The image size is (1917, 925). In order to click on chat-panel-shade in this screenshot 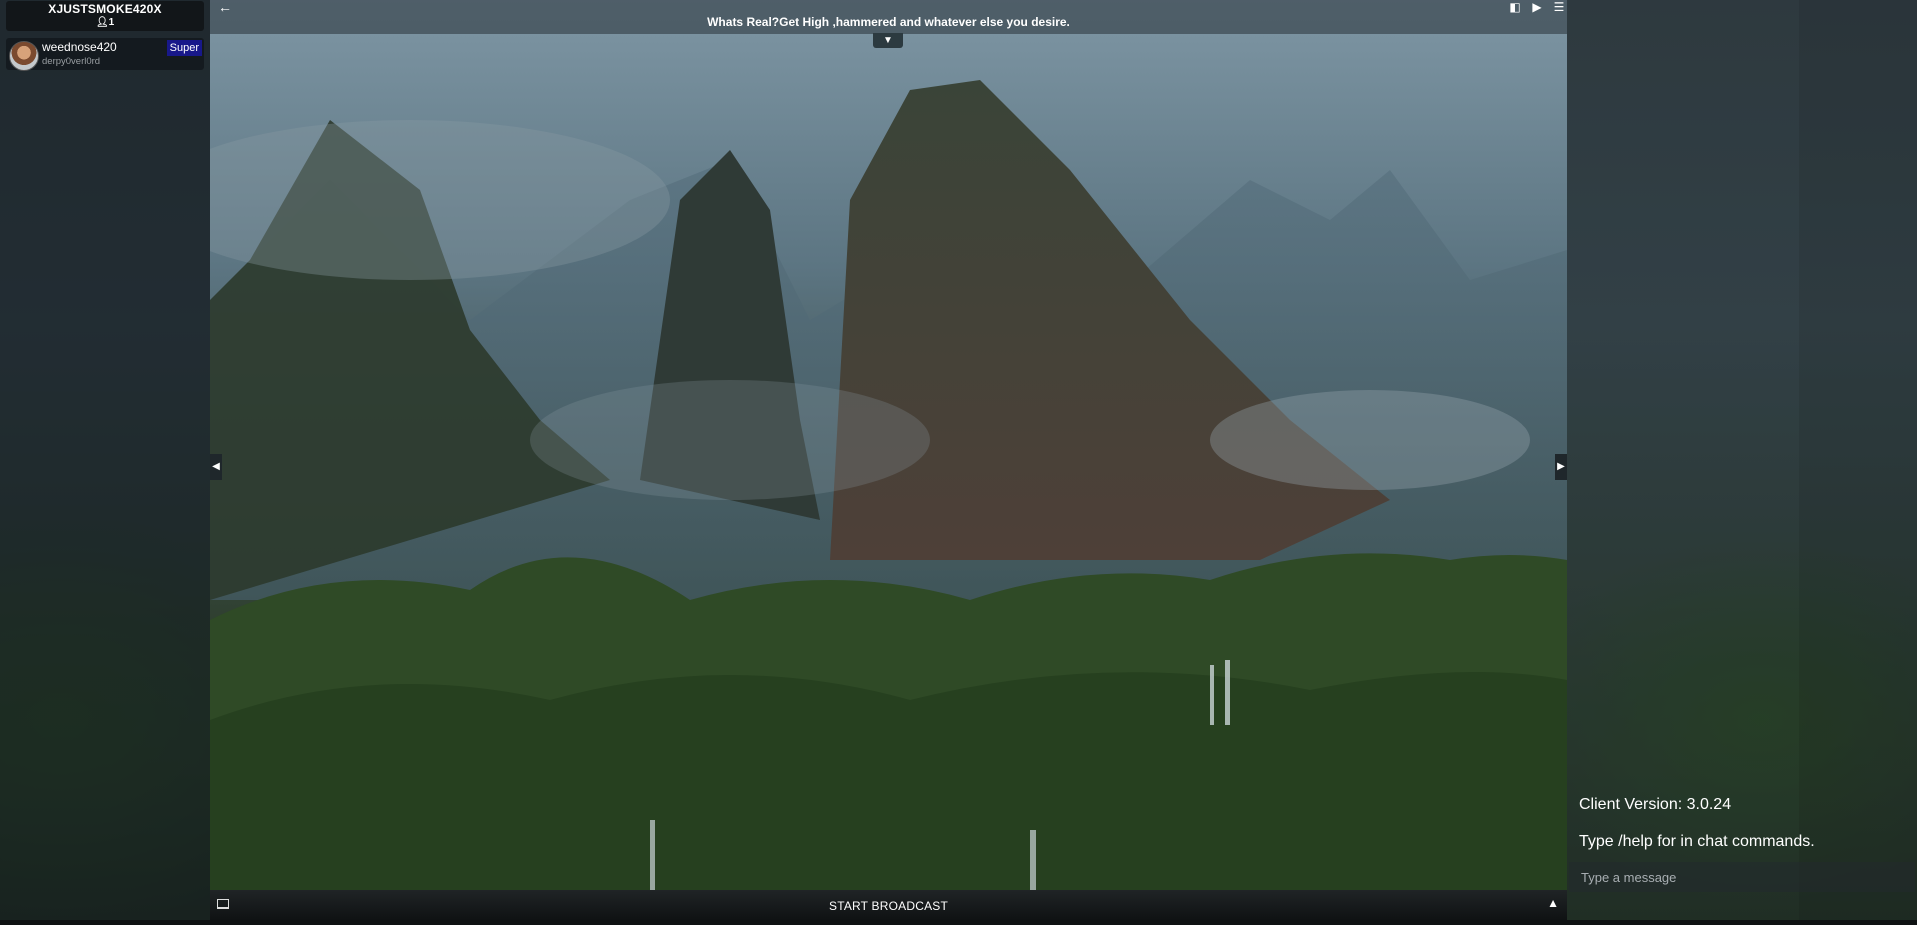, I will do `click(1858, 460)`.